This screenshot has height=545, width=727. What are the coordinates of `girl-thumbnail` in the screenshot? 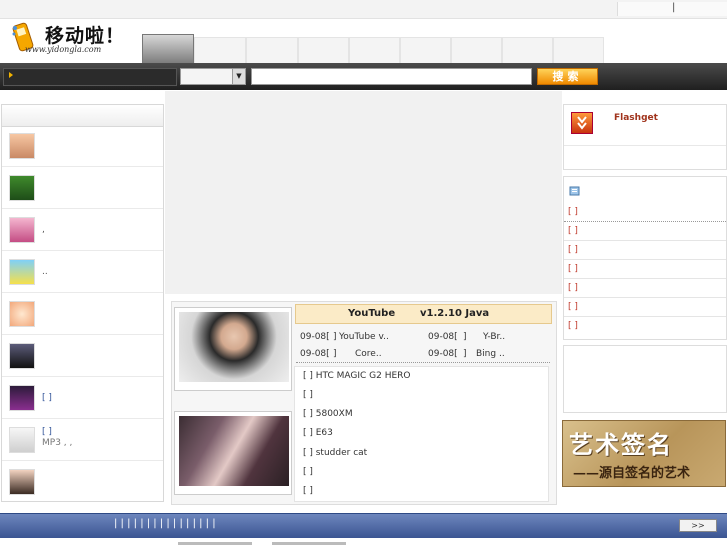 It's located at (22, 230).